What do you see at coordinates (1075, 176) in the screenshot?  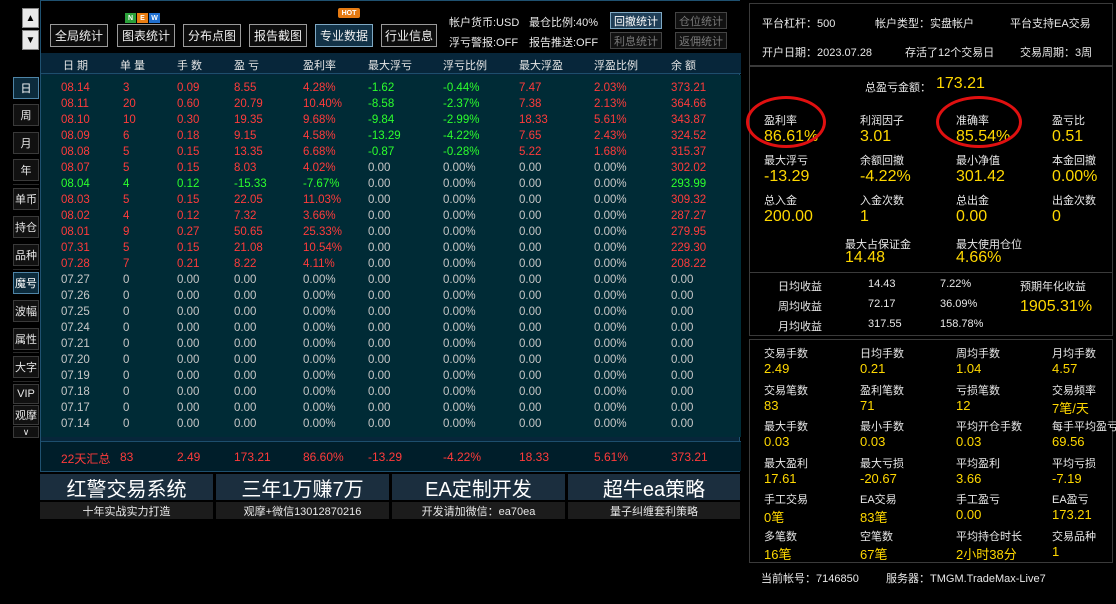 I see `stat-value: 0.00%` at bounding box center [1075, 176].